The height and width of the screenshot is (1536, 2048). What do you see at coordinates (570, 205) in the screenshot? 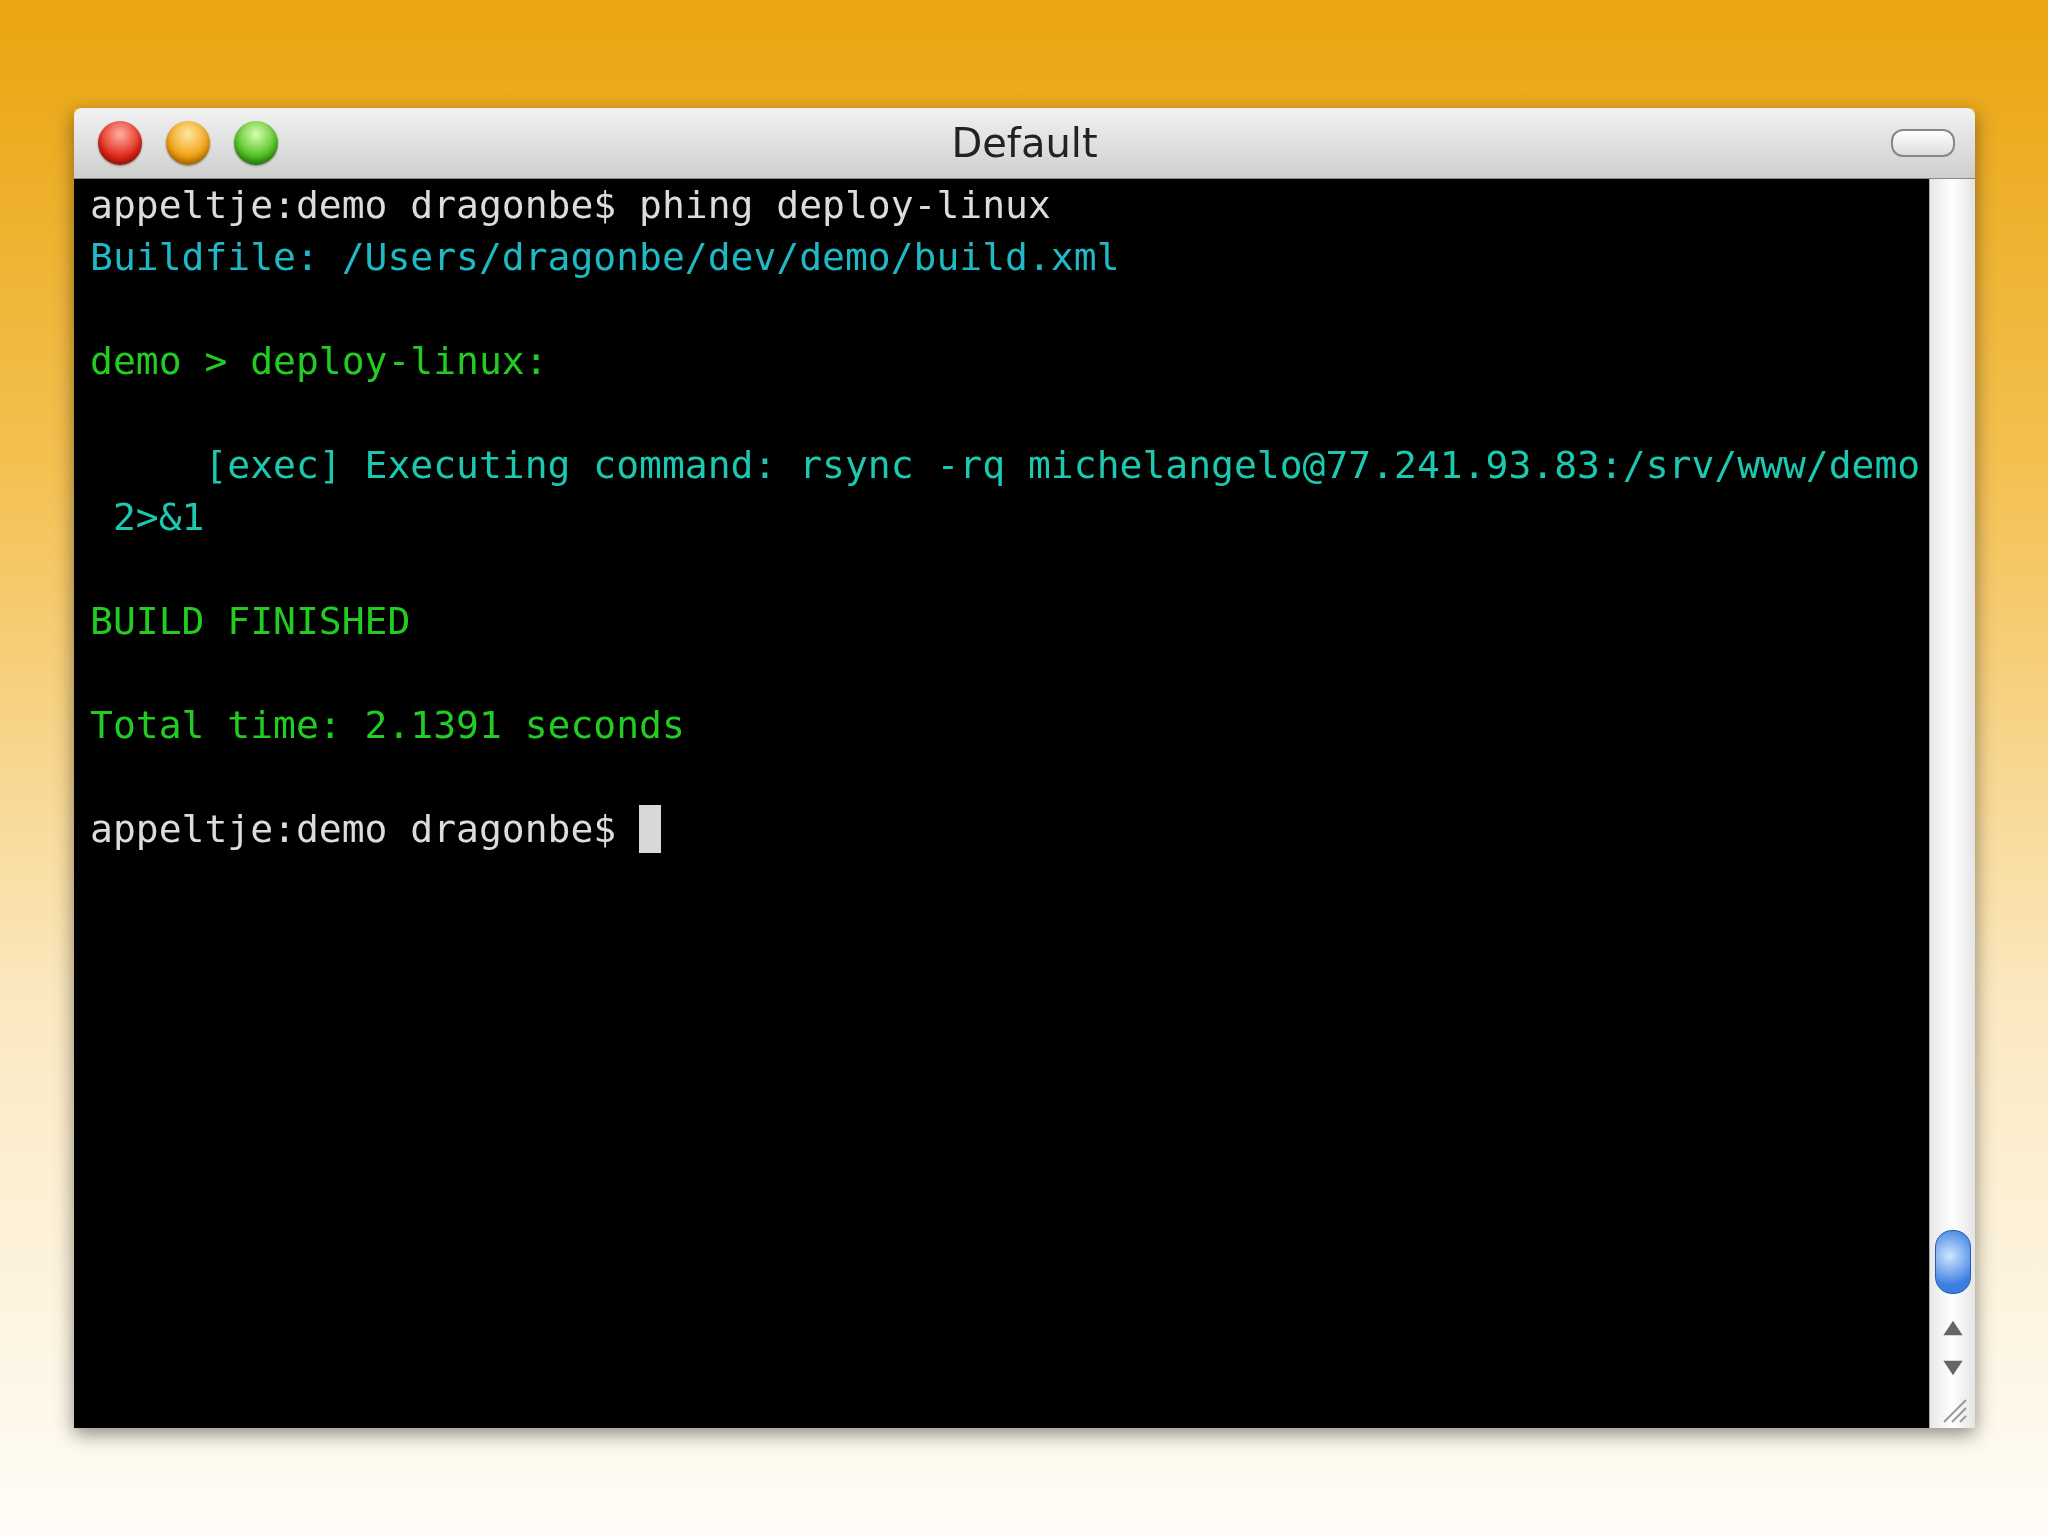
I see `terminal-line: appeltje:demo dragonbe$ phing deploy-linux` at bounding box center [570, 205].